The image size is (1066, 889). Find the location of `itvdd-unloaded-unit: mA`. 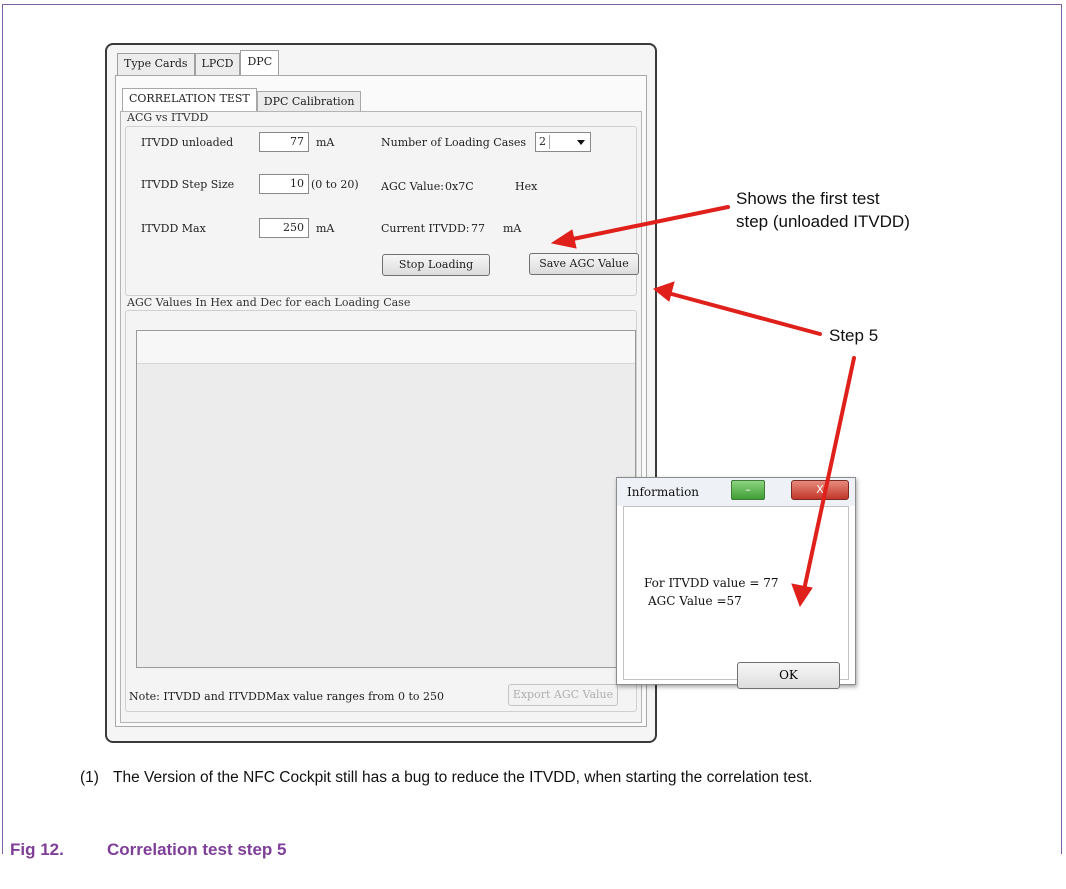

itvdd-unloaded-unit: mA is located at coordinates (325, 142).